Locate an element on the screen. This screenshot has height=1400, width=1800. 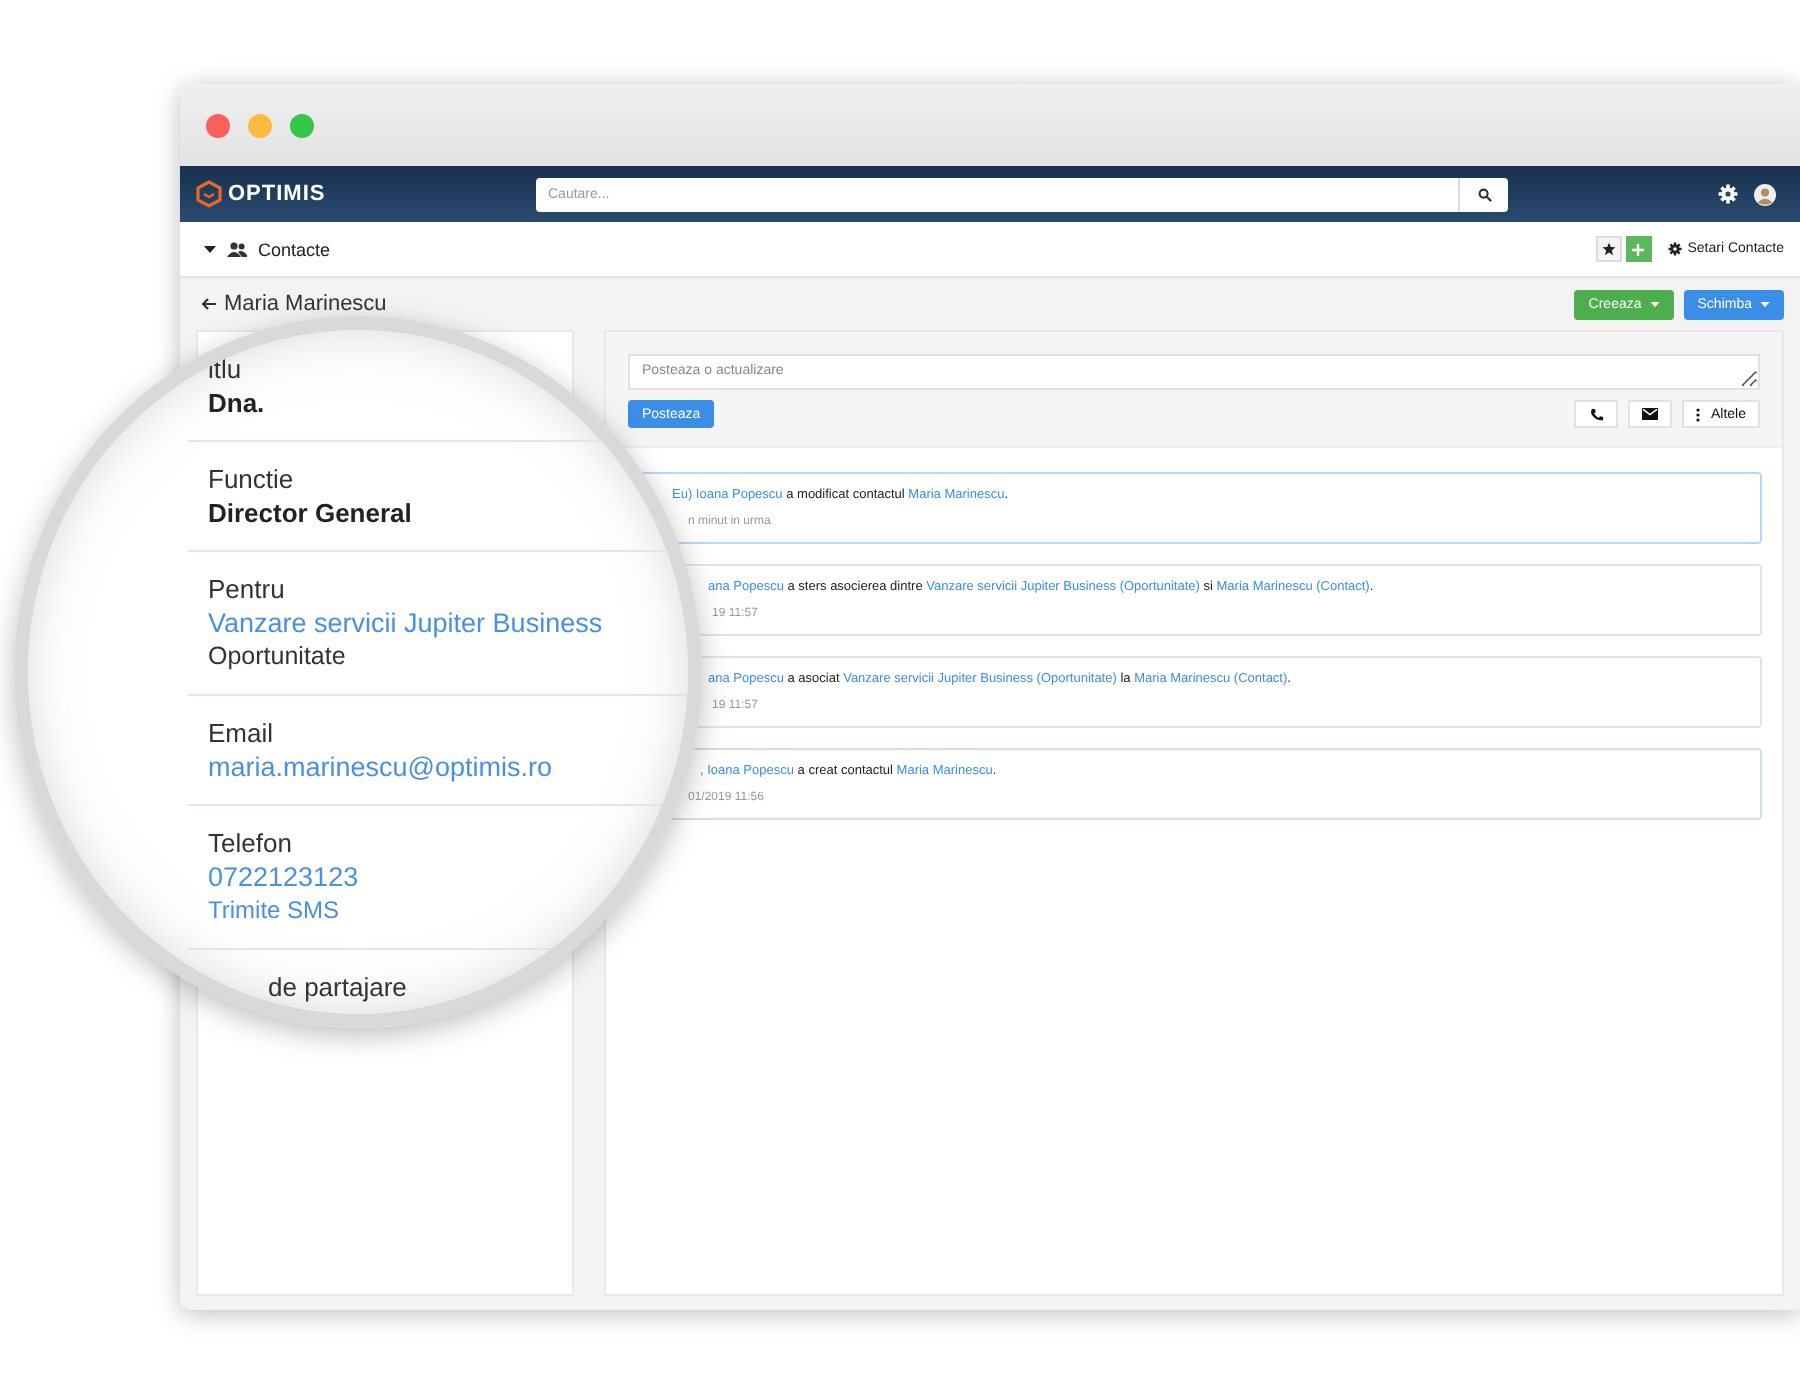
field-label: Functie is located at coordinates (251, 479).